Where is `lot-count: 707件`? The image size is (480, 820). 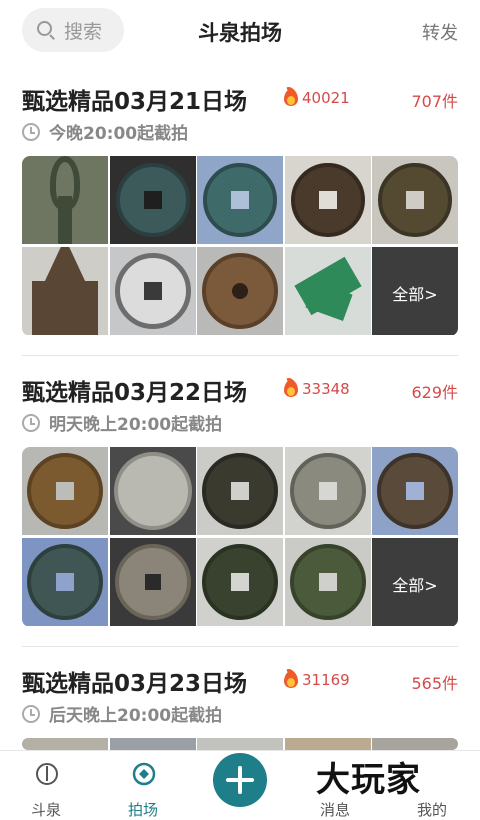
lot-count: 707件 is located at coordinates (434, 101).